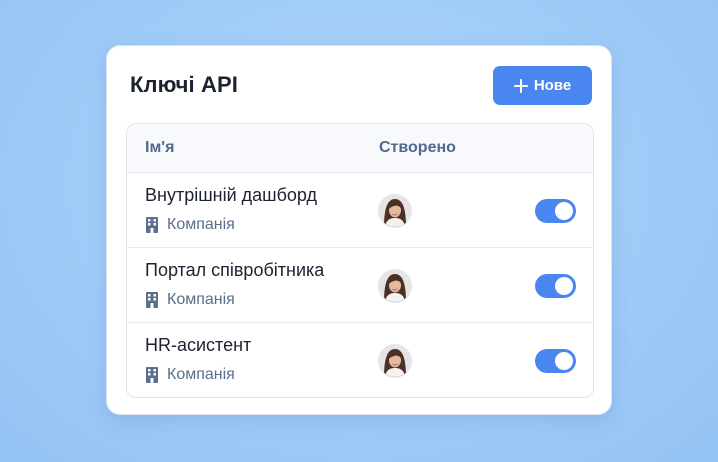 This screenshot has height=462, width=718. Describe the element at coordinates (360, 285) in the screenshot. I see `table-row: Портал співробітника Компанія` at that location.